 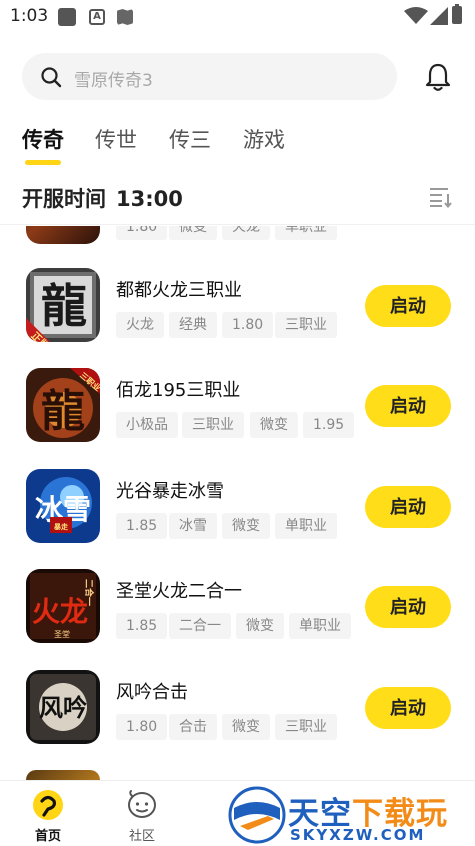 What do you see at coordinates (64, 199) in the screenshot?
I see `server-time-label: 开服时间` at bounding box center [64, 199].